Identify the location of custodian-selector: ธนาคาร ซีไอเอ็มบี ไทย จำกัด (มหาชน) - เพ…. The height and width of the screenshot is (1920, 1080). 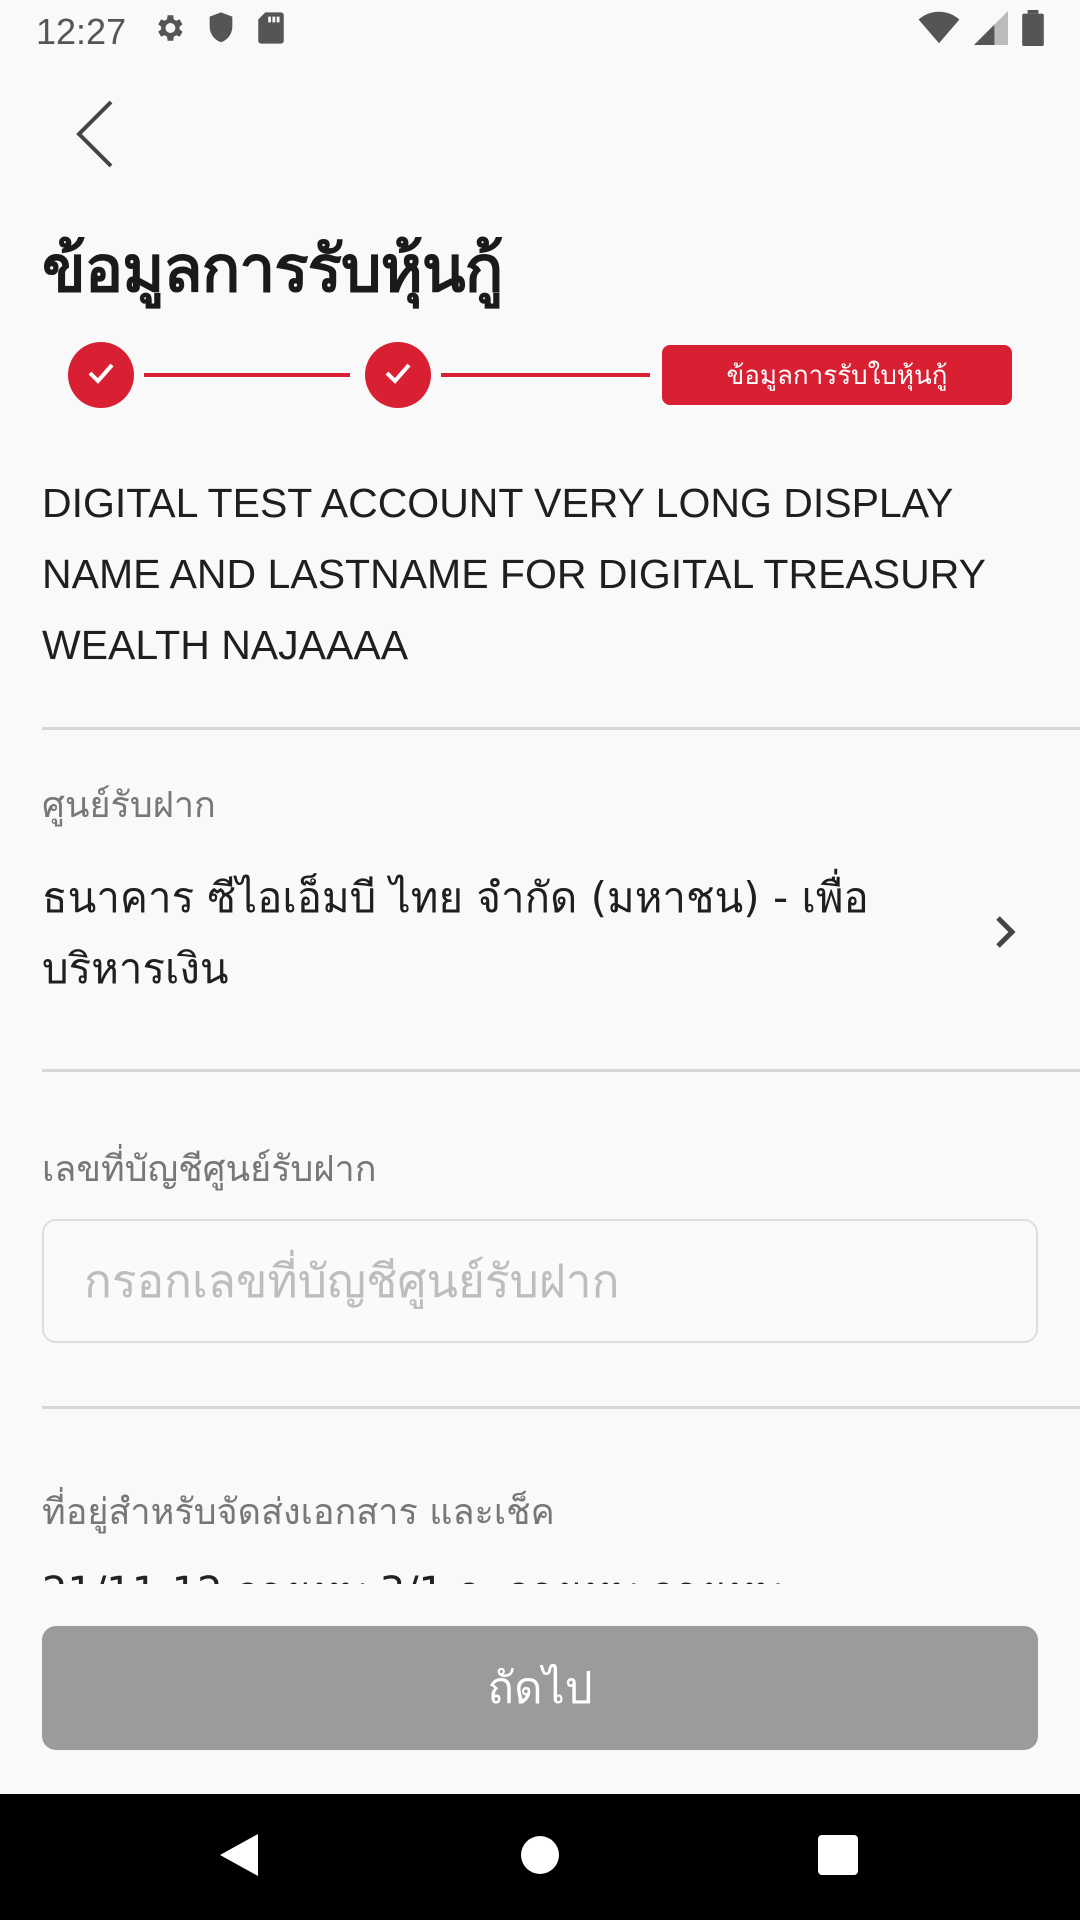
(542, 932).